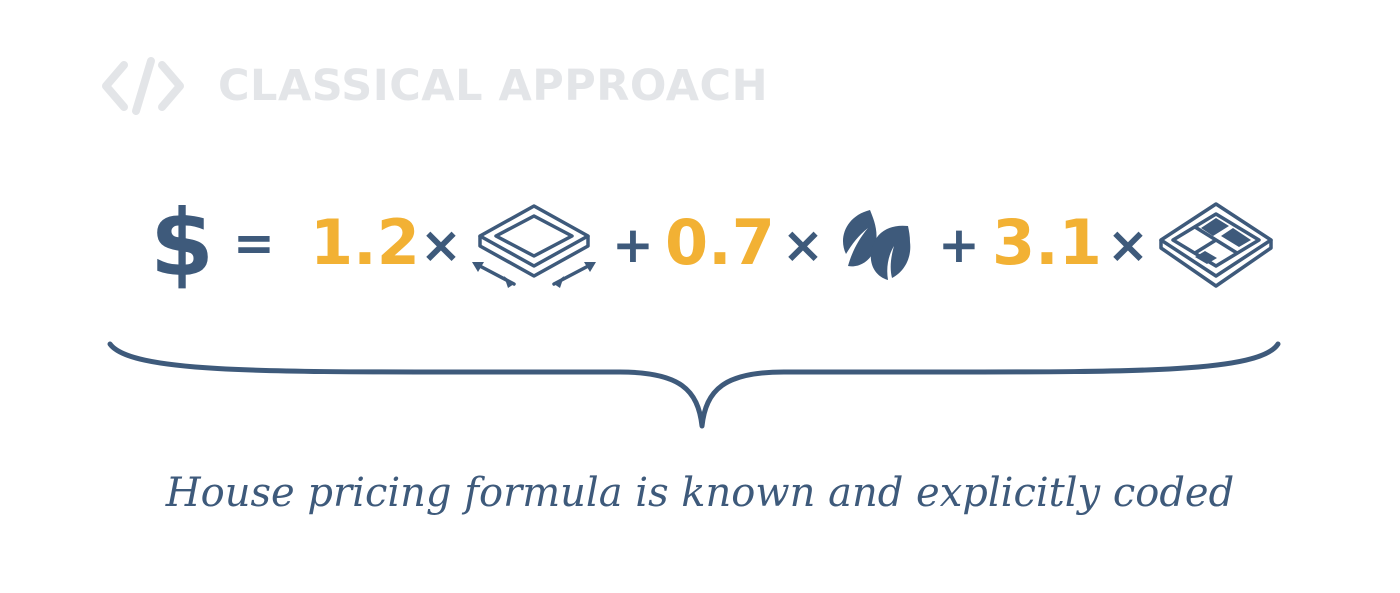 Image resolution: width=1400 pixels, height=593 pixels. I want to click on equals-sign: =, so click(254, 243).